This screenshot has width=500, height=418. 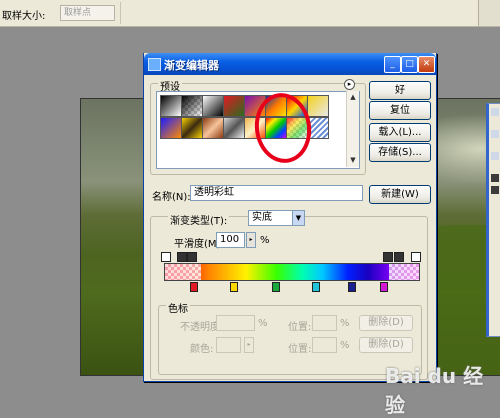 What do you see at coordinates (345, 323) in the screenshot?
I see `position-unit: %` at bounding box center [345, 323].